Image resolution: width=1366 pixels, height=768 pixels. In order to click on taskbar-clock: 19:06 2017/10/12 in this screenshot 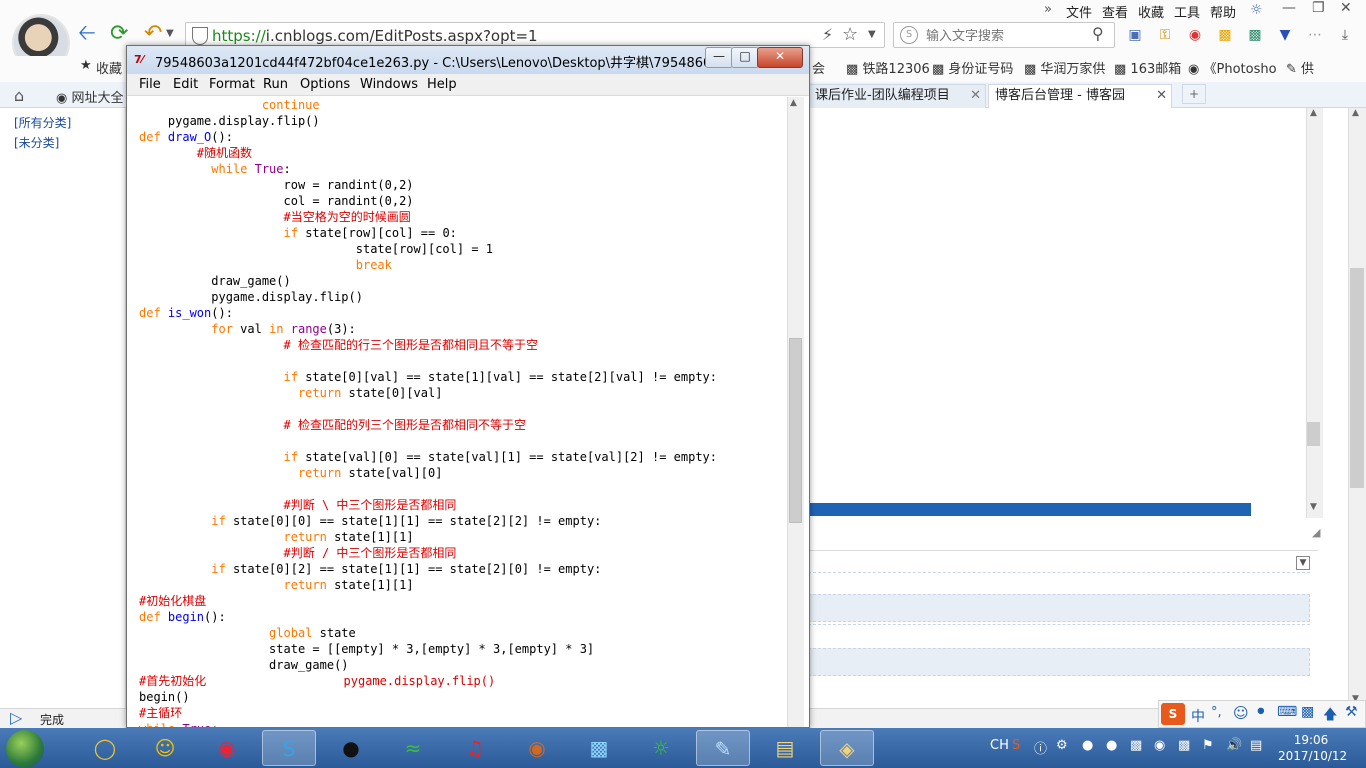, I will do `click(1312, 748)`.